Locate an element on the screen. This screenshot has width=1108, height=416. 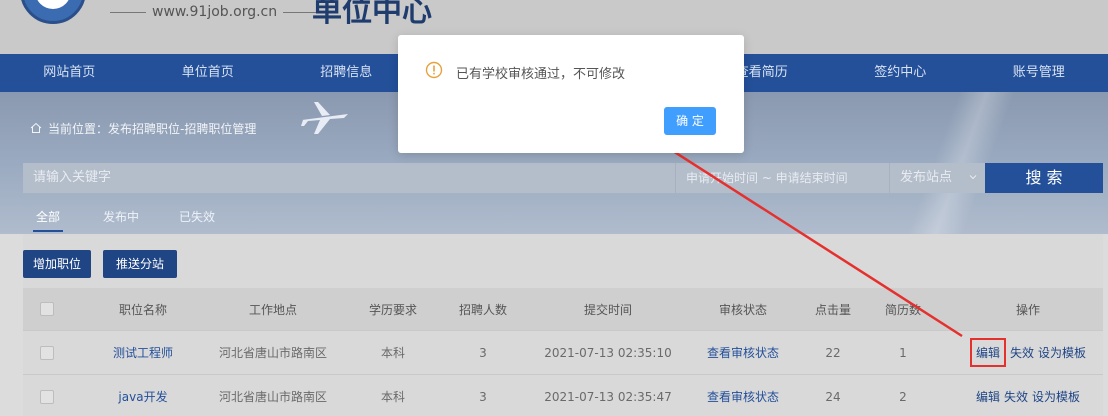
breadcrumb: 当前位置：发布招聘职位-招聘职位管理 is located at coordinates (143, 128).